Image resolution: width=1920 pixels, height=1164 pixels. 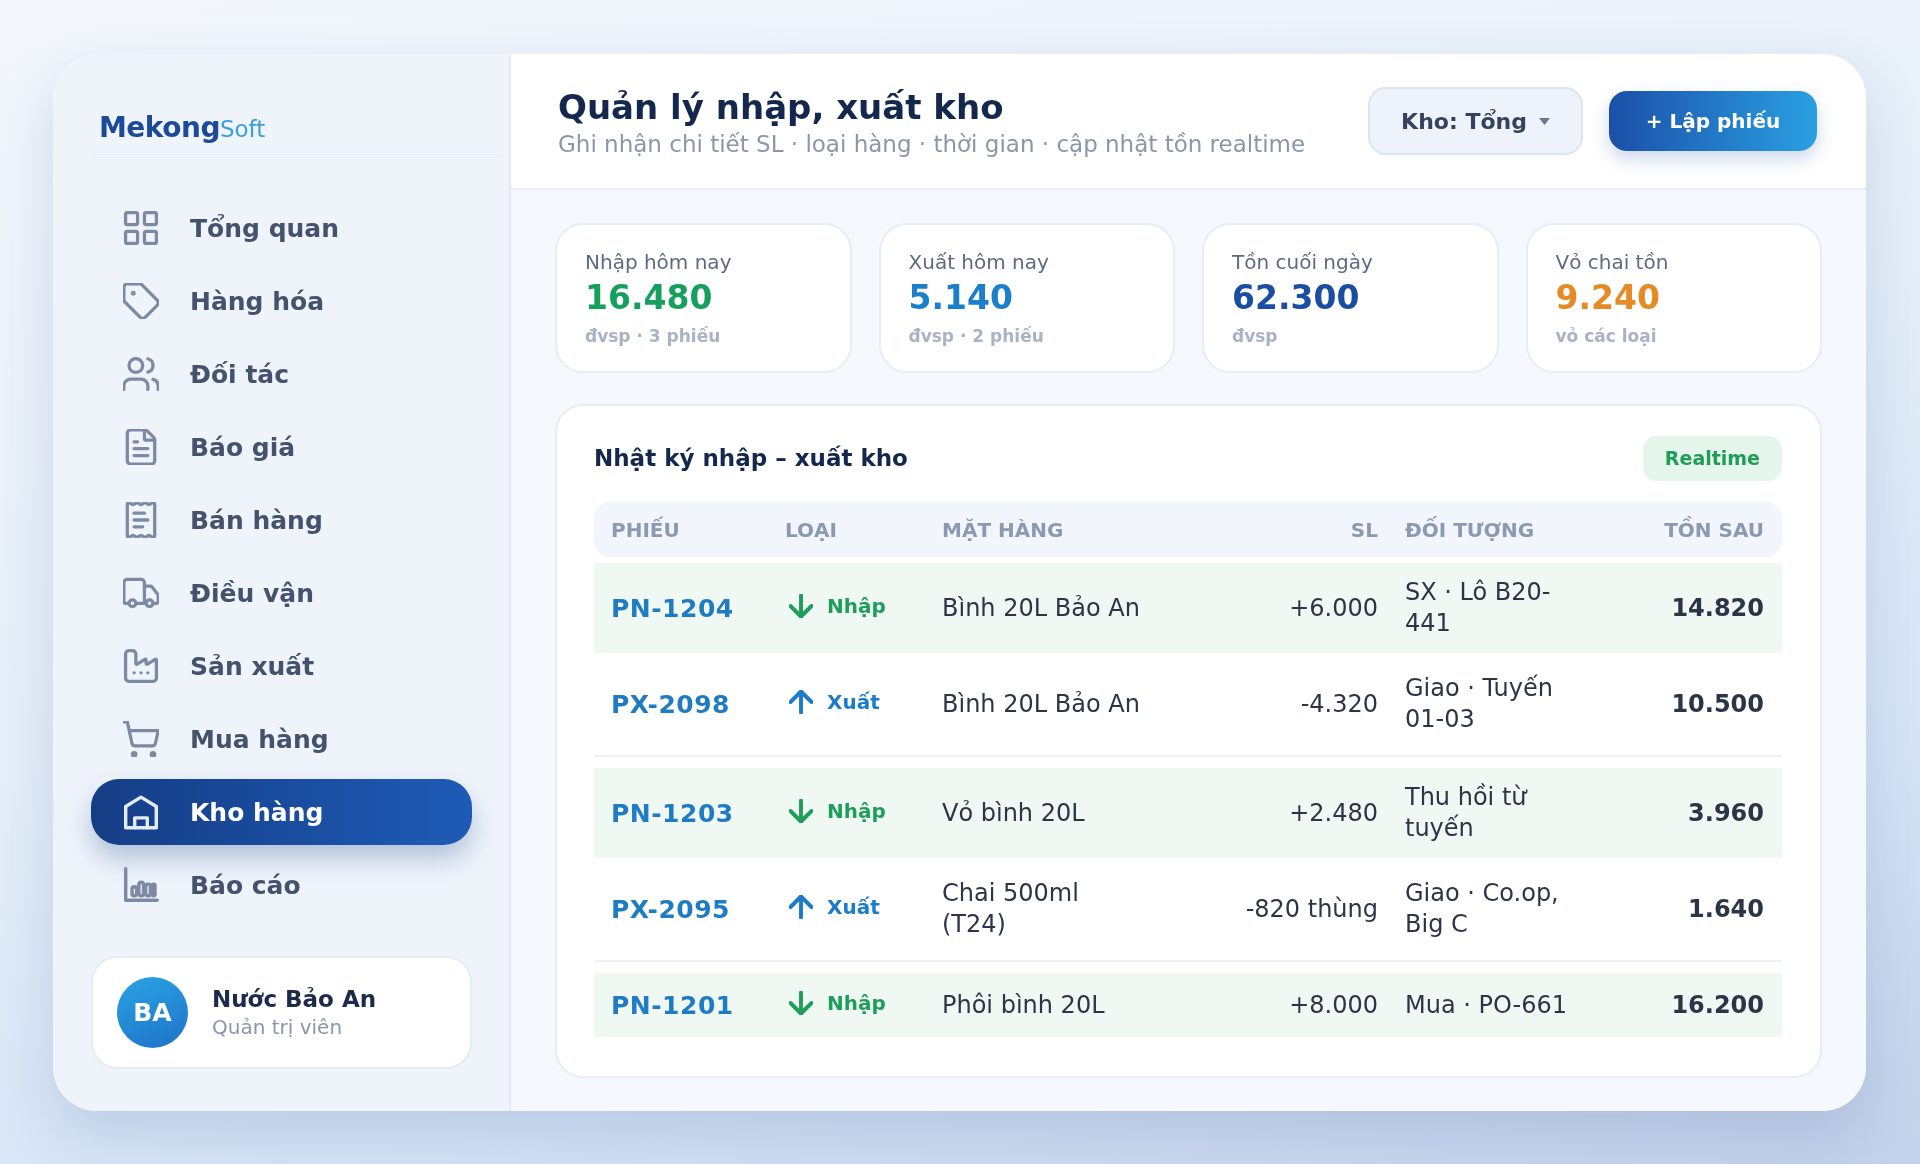 I want to click on stat-value: 16.480, so click(x=649, y=298).